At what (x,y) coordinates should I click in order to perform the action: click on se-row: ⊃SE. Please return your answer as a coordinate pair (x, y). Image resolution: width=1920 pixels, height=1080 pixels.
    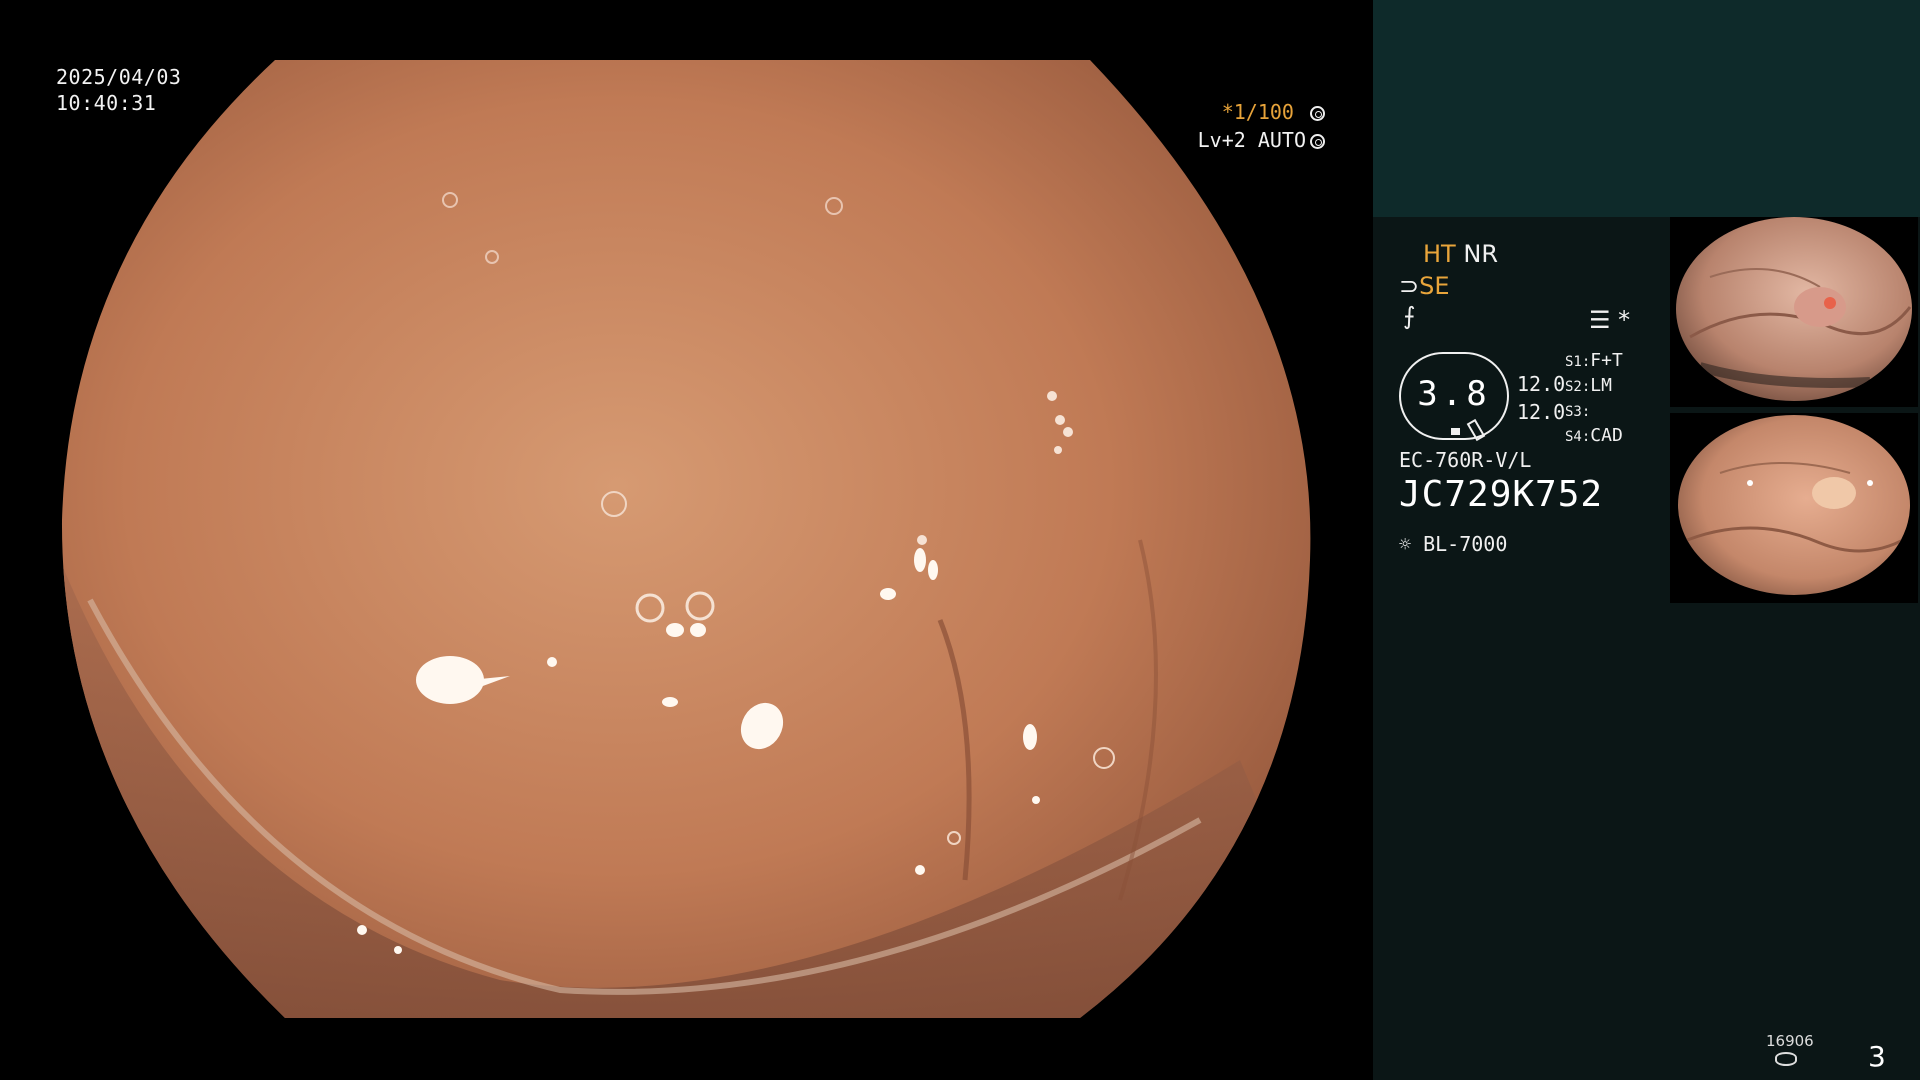
    Looking at the image, I should click on (1424, 286).